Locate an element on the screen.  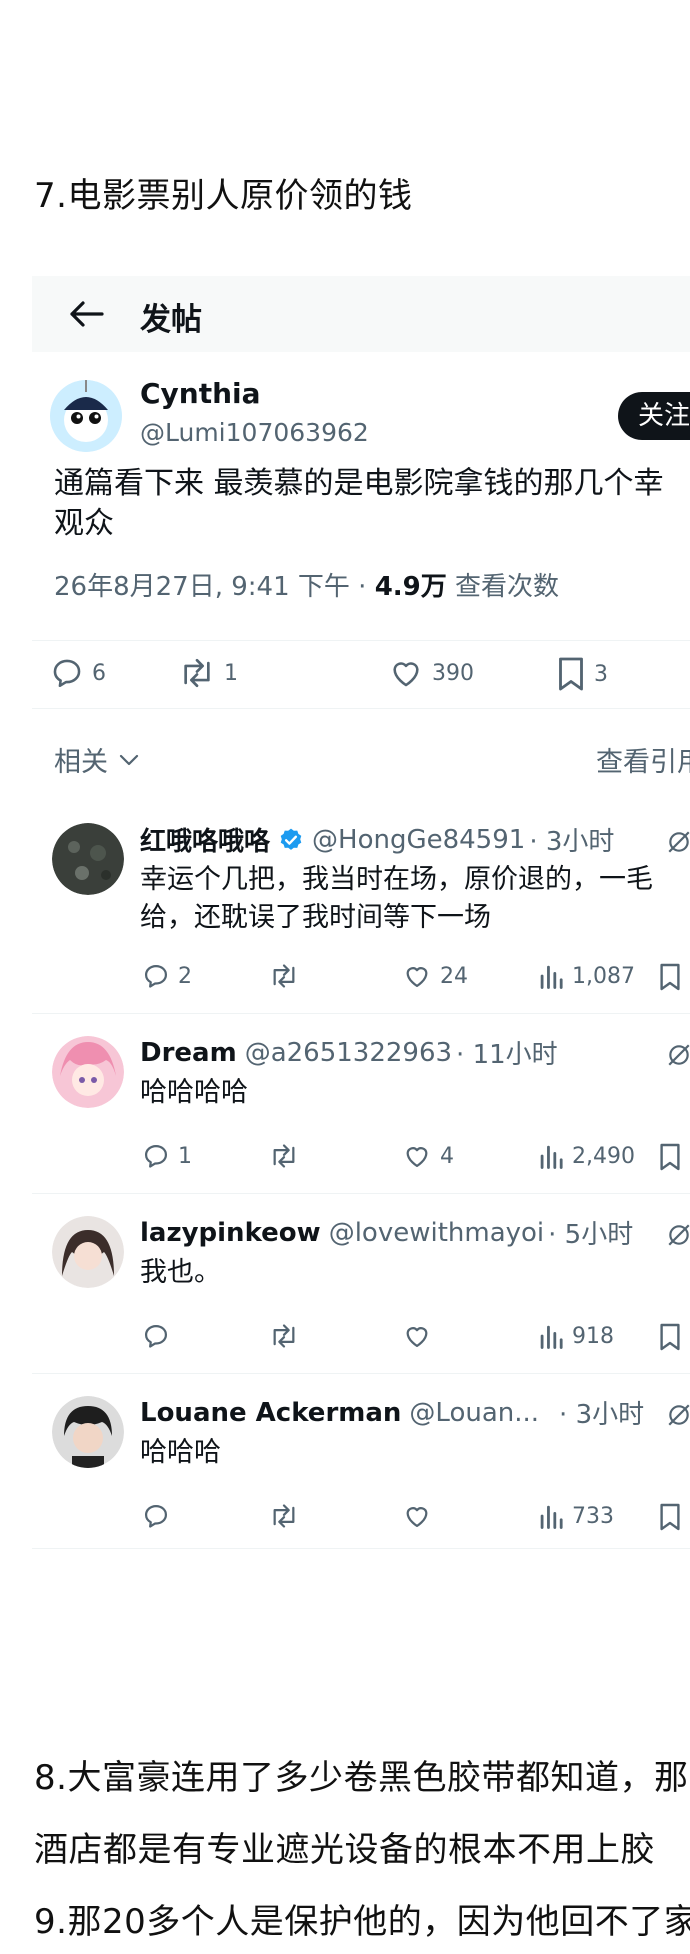
paragraph-9: 9.那20多个人是保护他的，因为他回不了家 is located at coordinates (362, 1922).